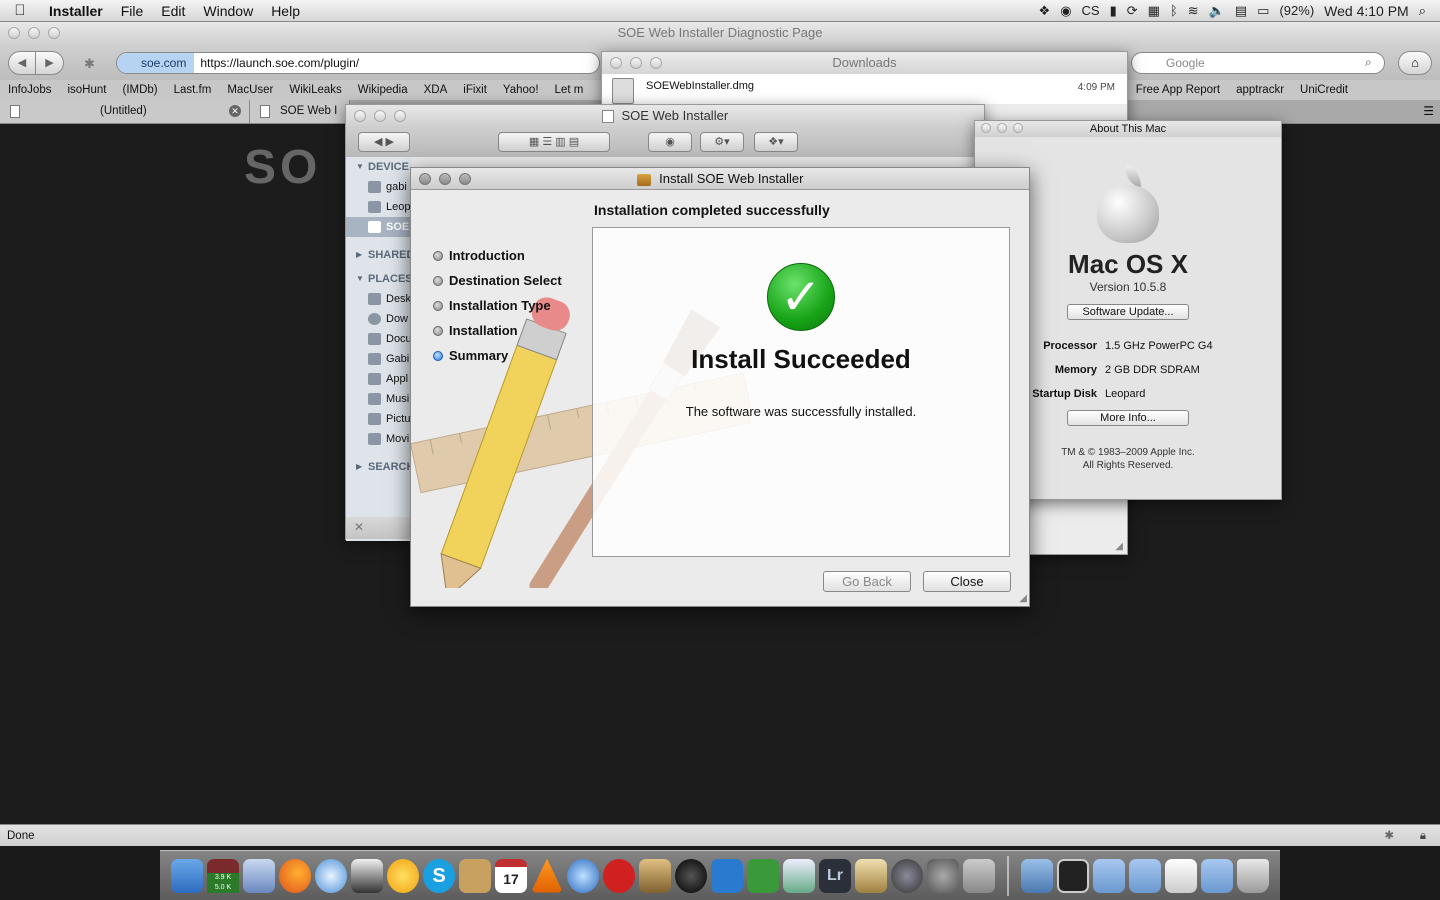 Image resolution: width=1440 pixels, height=900 pixels. What do you see at coordinates (1037, 875) in the screenshot?
I see `applications-stack-dock-icon` at bounding box center [1037, 875].